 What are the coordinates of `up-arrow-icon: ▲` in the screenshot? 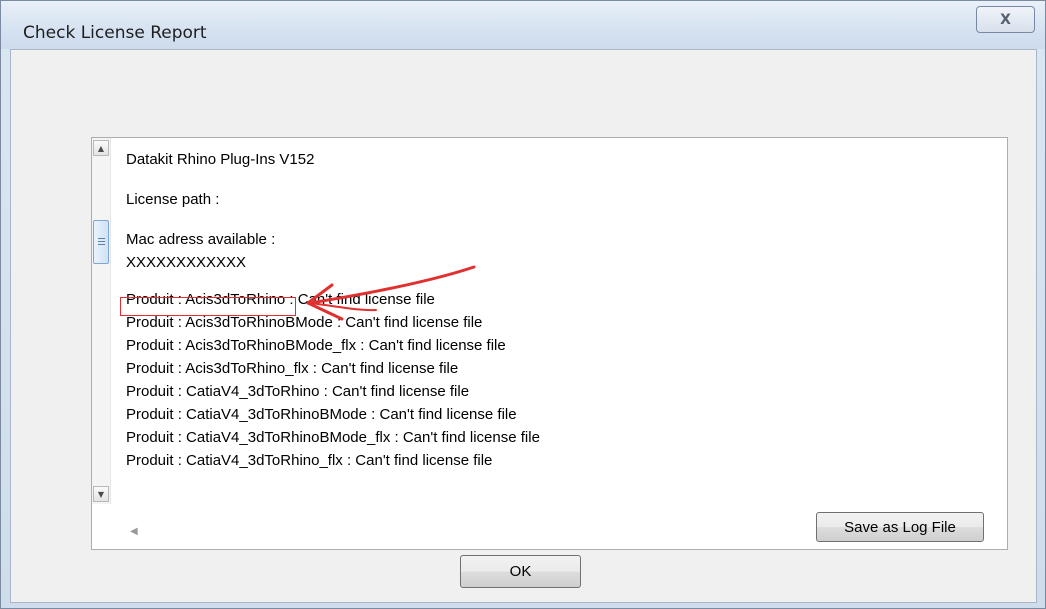 It's located at (101, 148).